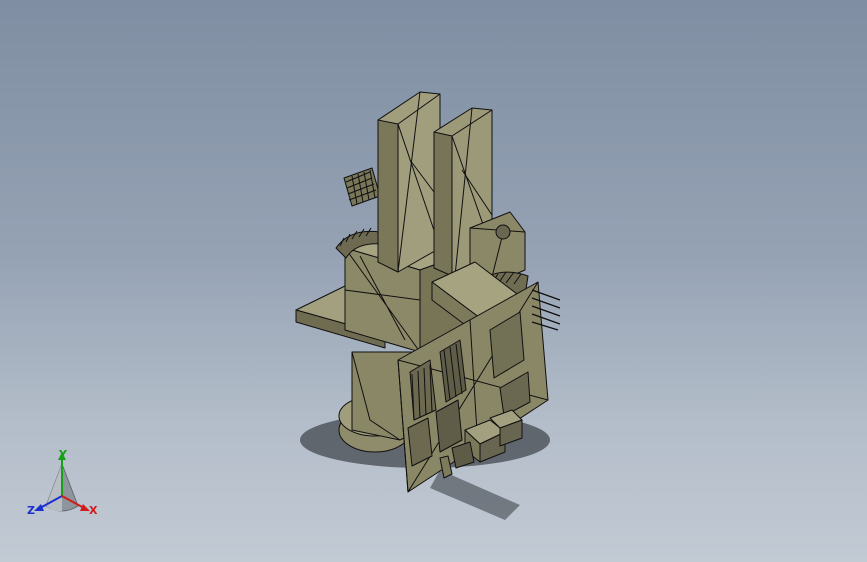 This screenshot has height=562, width=867. What do you see at coordinates (443, 204) in the screenshot?
I see `right-plate-side` at bounding box center [443, 204].